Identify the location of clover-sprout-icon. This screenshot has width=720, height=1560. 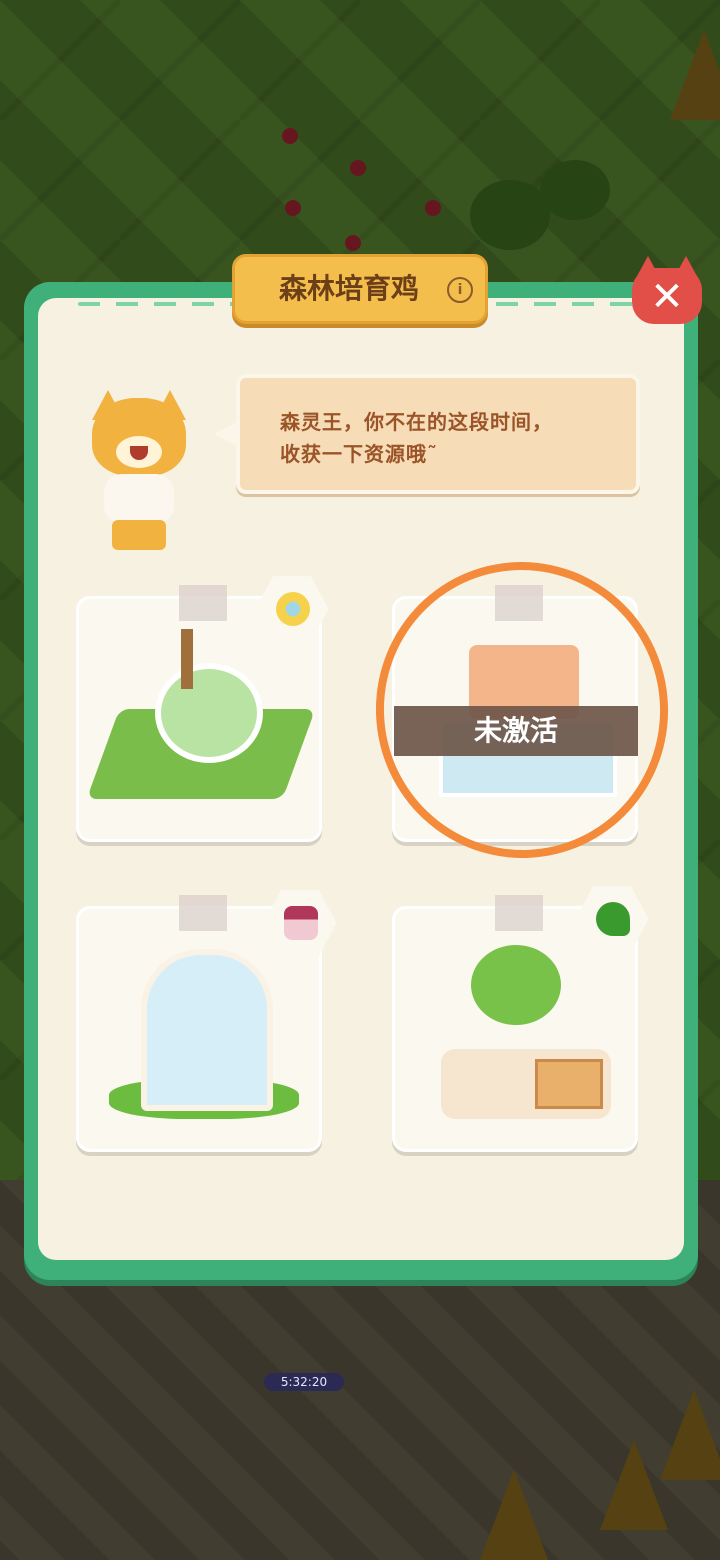
(613, 919).